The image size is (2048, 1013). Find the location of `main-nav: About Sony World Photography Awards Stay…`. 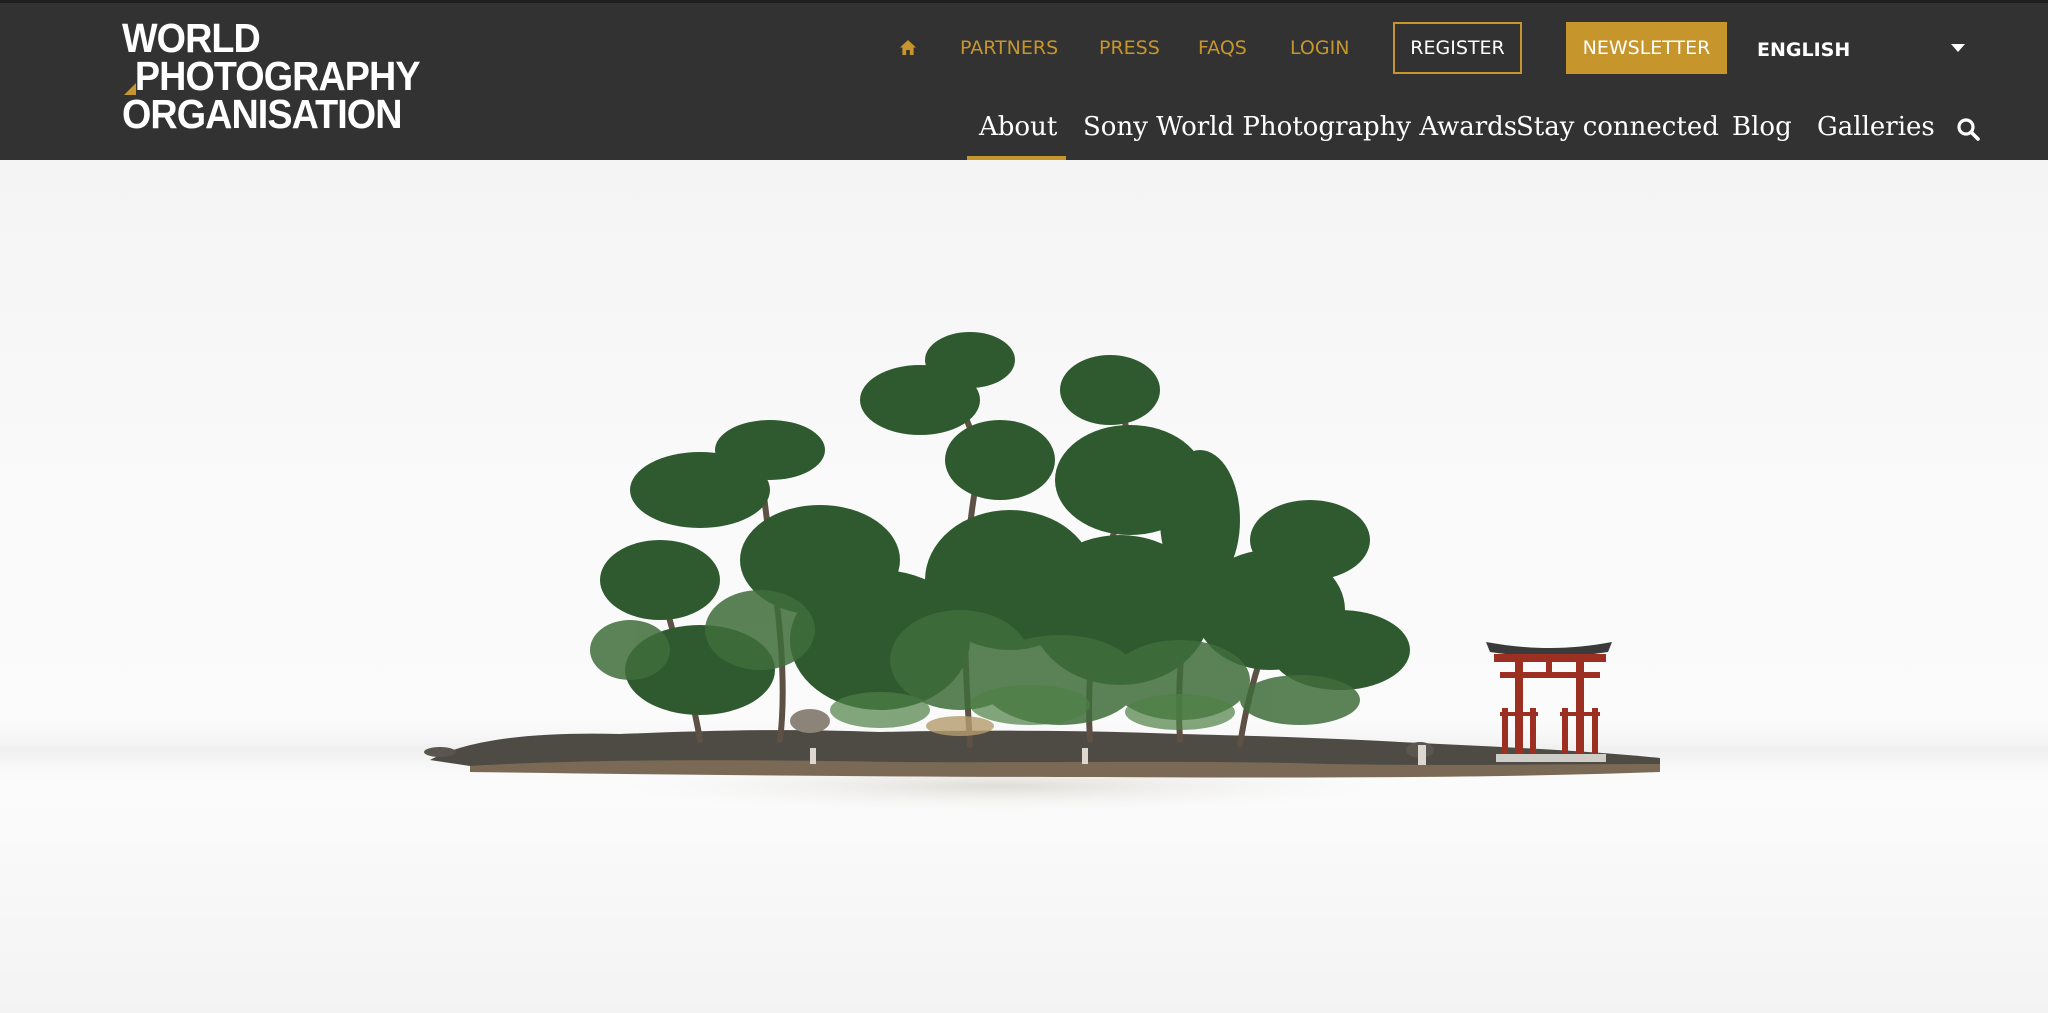

main-nav: About Sony World Photography Awards Stay… is located at coordinates (1024, 134).